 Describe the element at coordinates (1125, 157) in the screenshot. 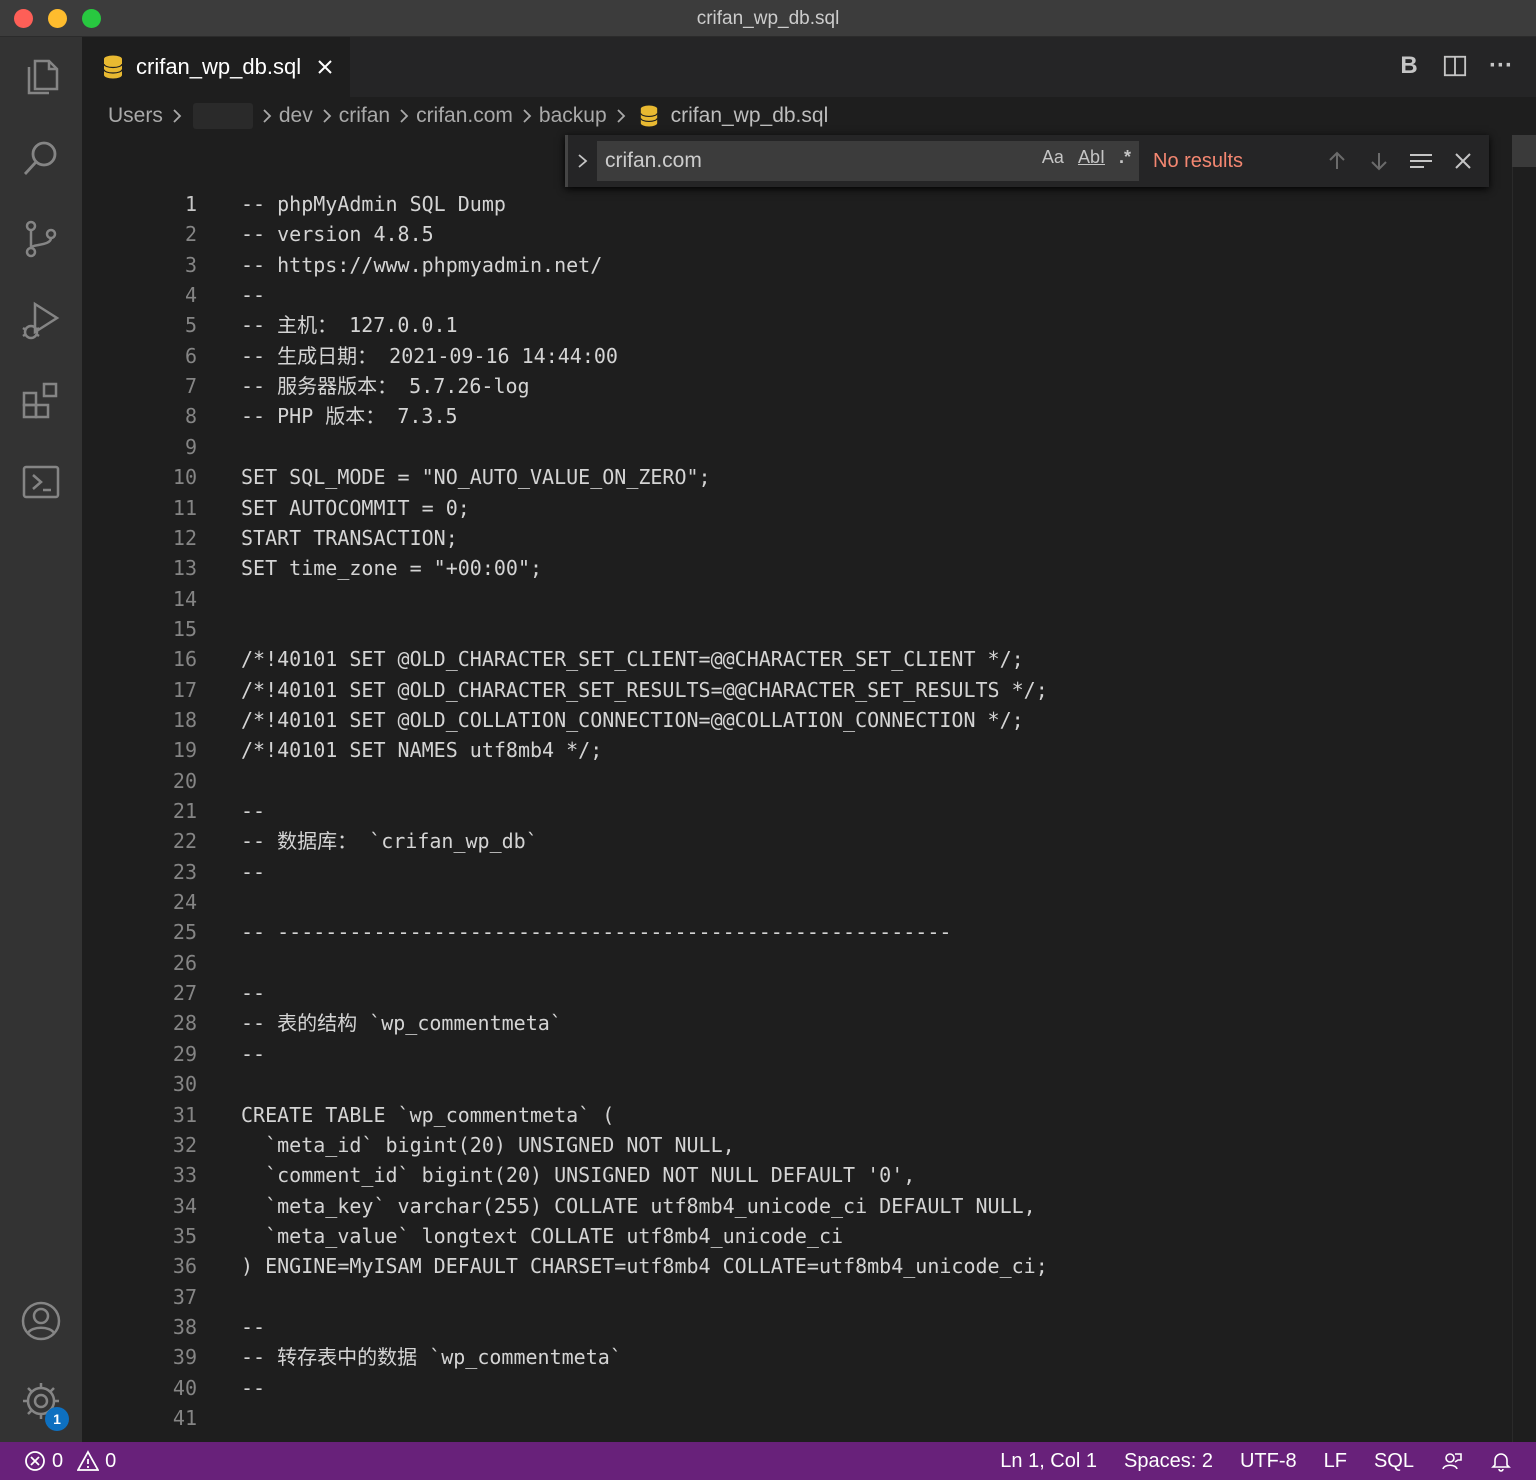

I see `use-regex-button: .*` at that location.